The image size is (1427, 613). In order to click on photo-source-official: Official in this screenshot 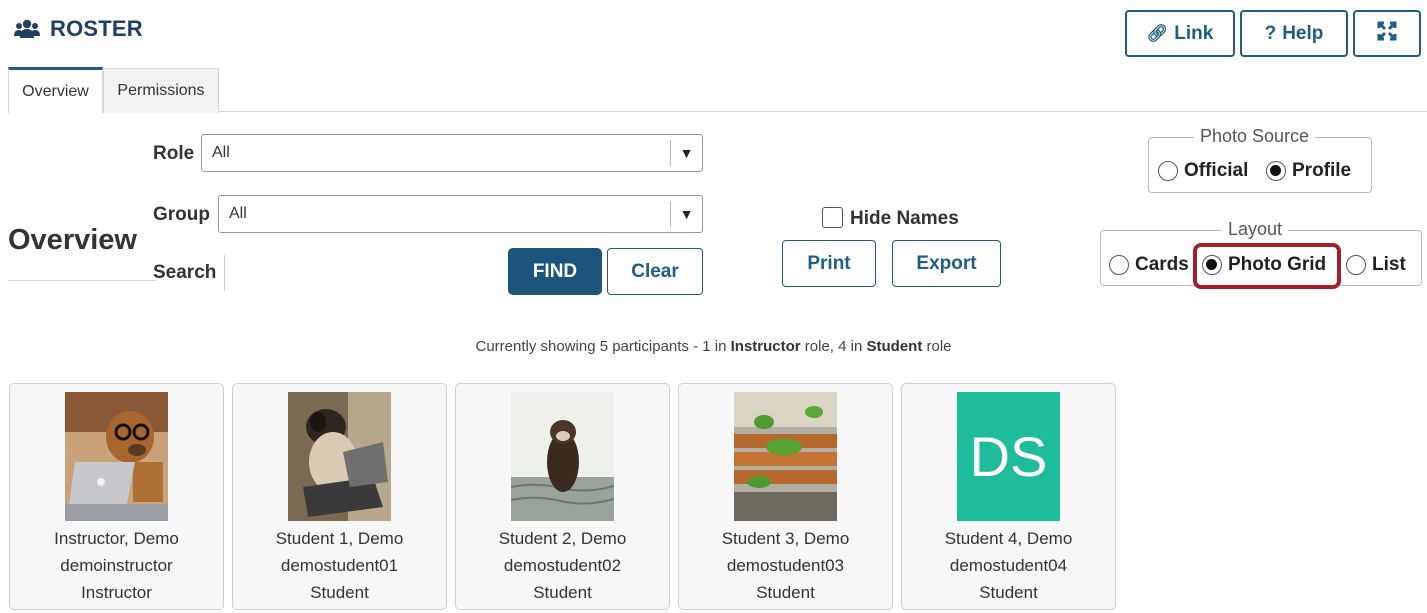, I will do `click(1203, 171)`.